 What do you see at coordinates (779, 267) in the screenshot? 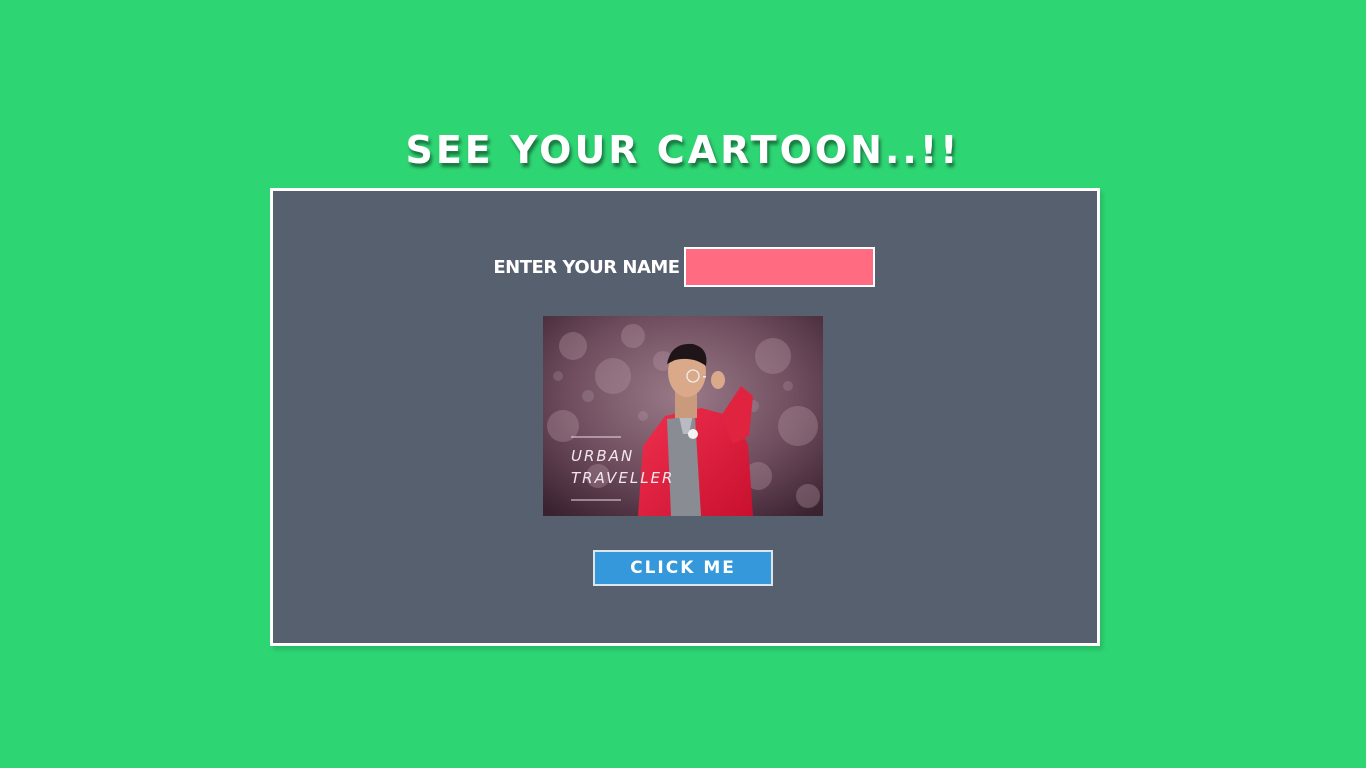
I see `name-input` at bounding box center [779, 267].